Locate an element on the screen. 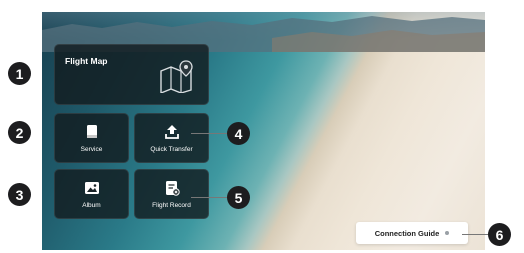 This screenshot has height=253, width=524. service-label: Service is located at coordinates (91, 149).